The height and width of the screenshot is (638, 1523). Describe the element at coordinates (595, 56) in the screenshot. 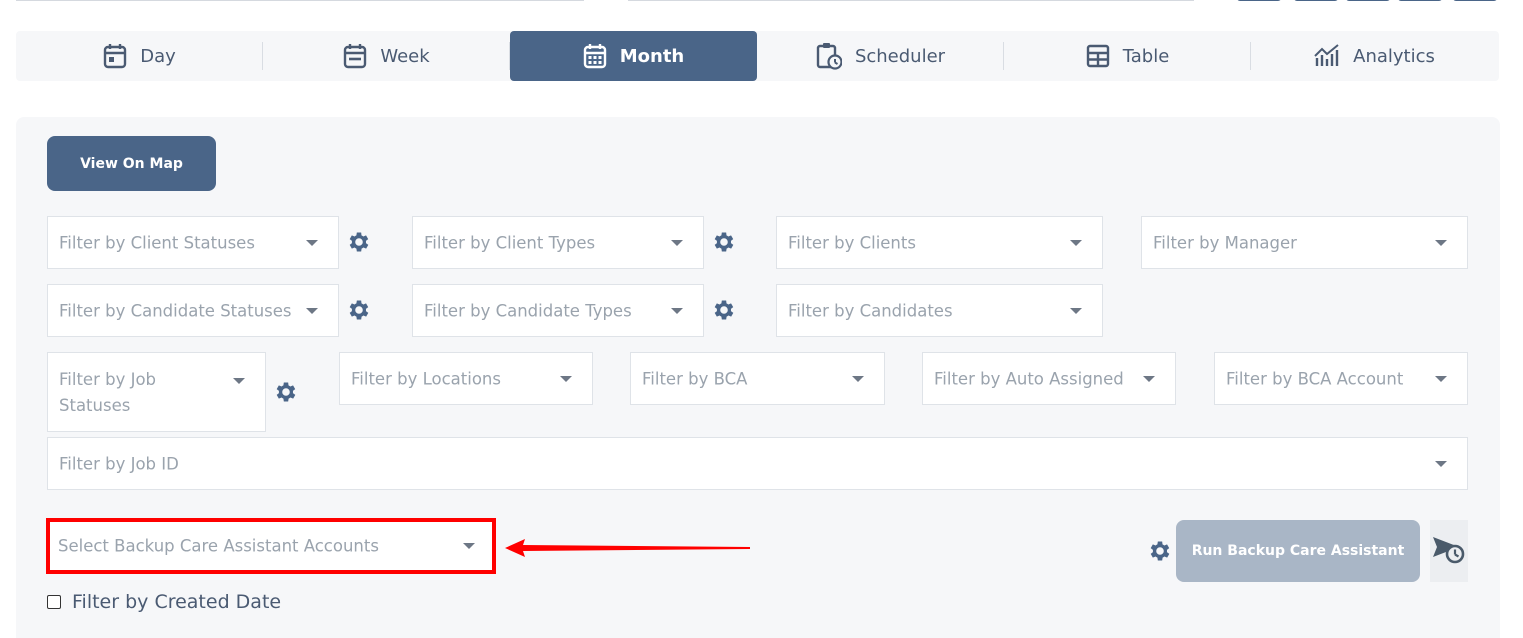

I see `calendar-month-icon` at that location.